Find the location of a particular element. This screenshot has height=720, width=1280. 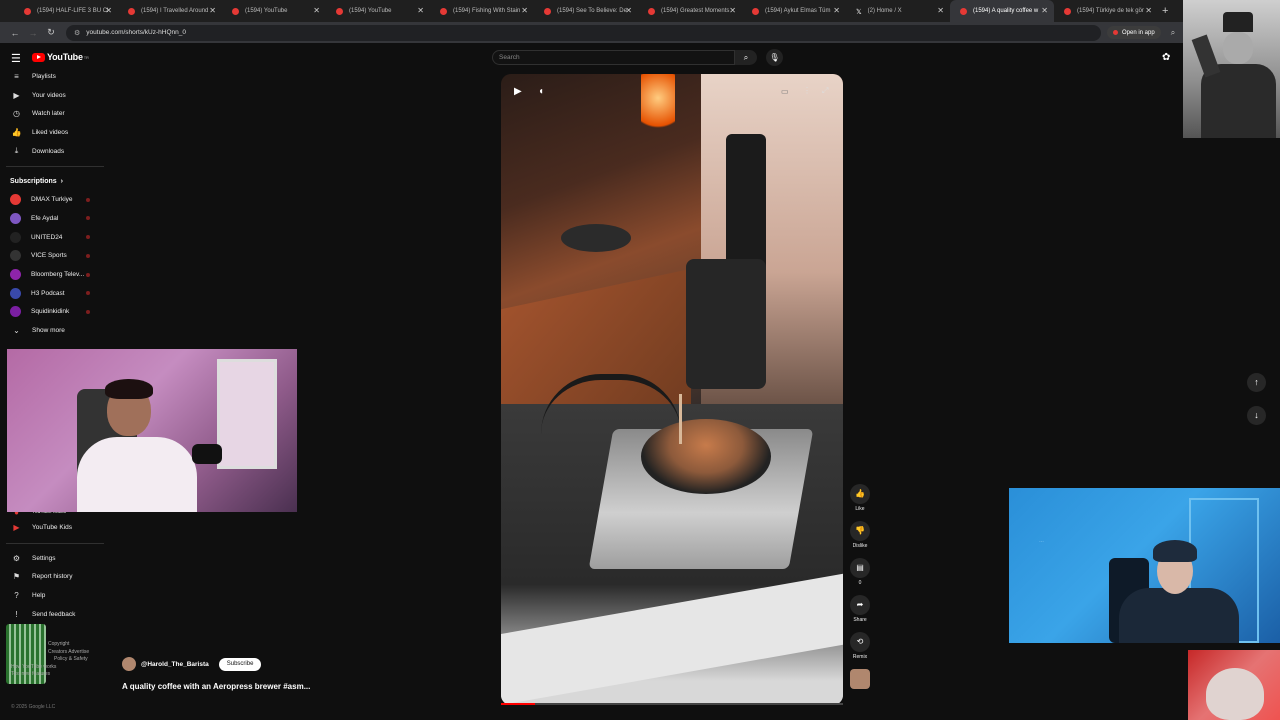

next-short-arrow-down-icon: ↓ is located at coordinates (1256, 415).